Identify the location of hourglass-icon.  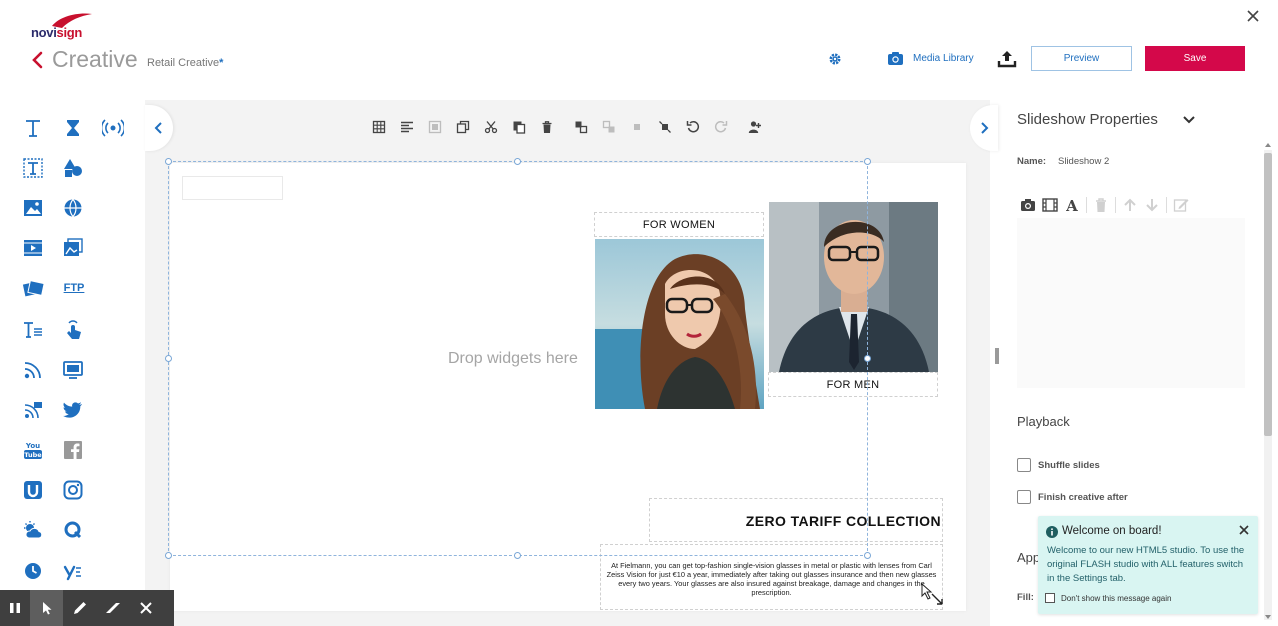
(73, 128).